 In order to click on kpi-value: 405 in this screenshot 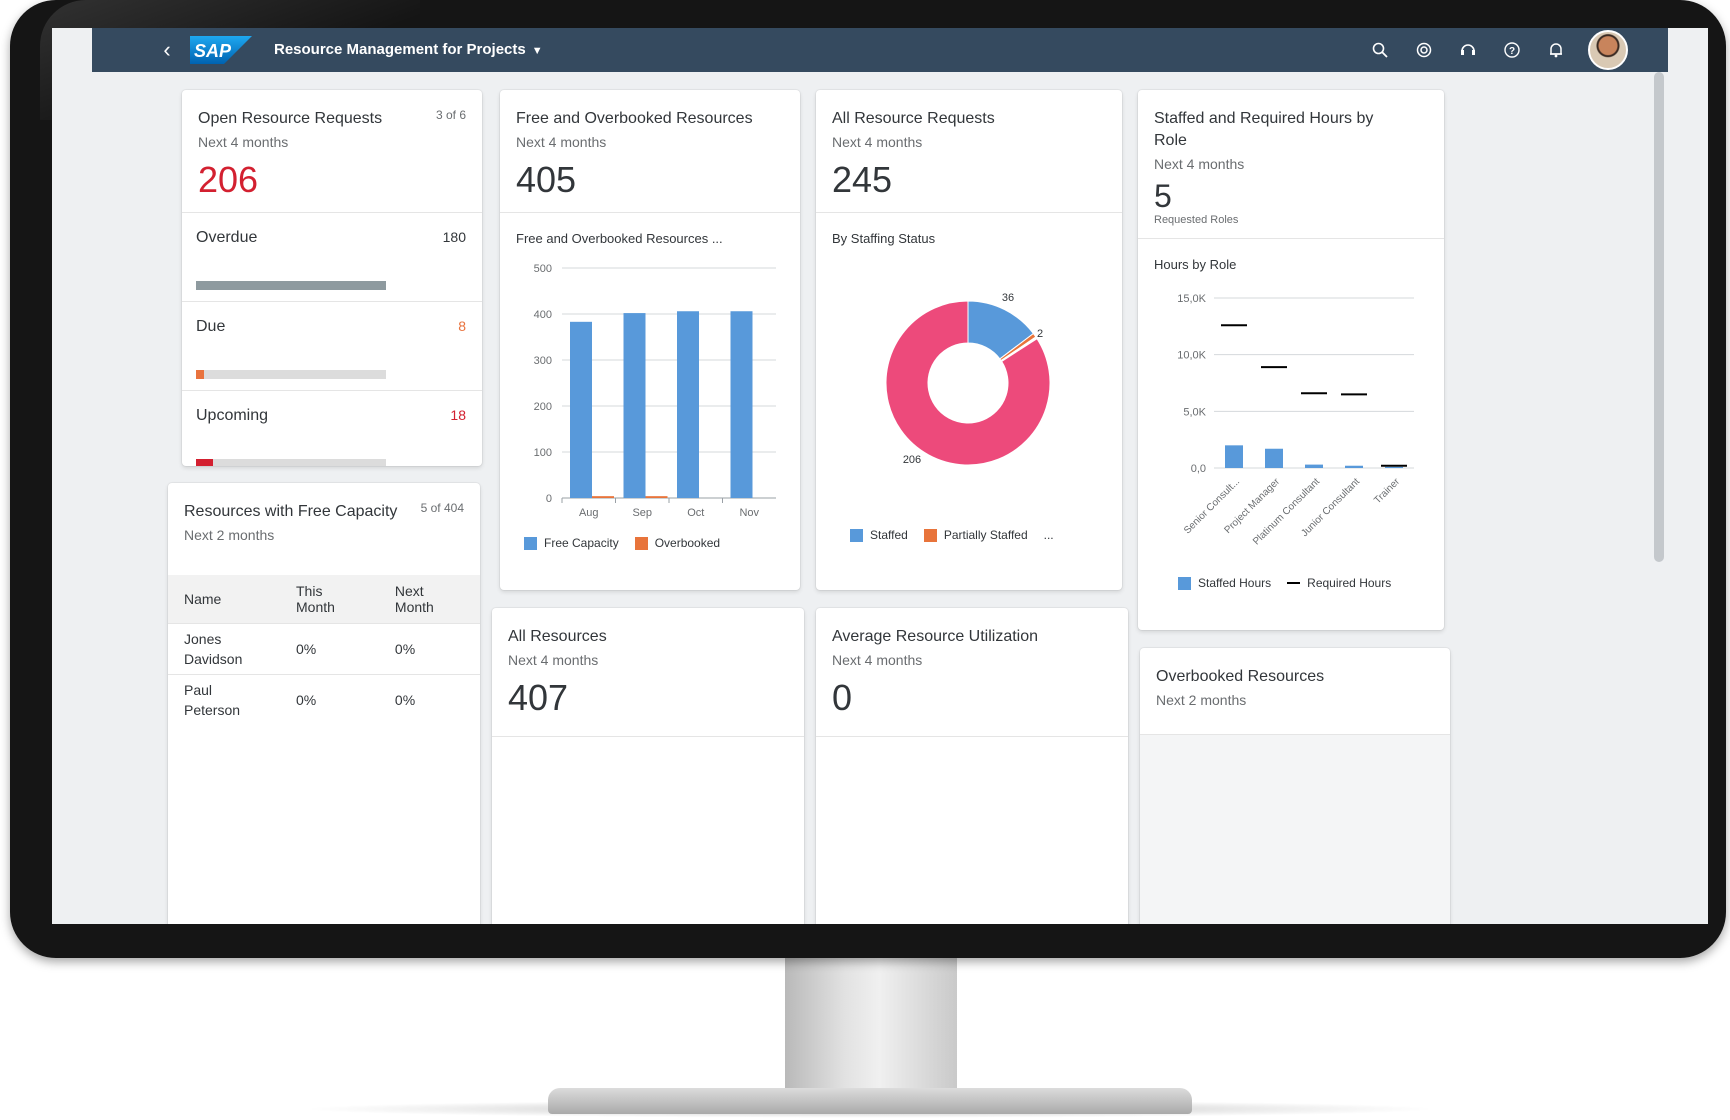, I will do `click(546, 179)`.